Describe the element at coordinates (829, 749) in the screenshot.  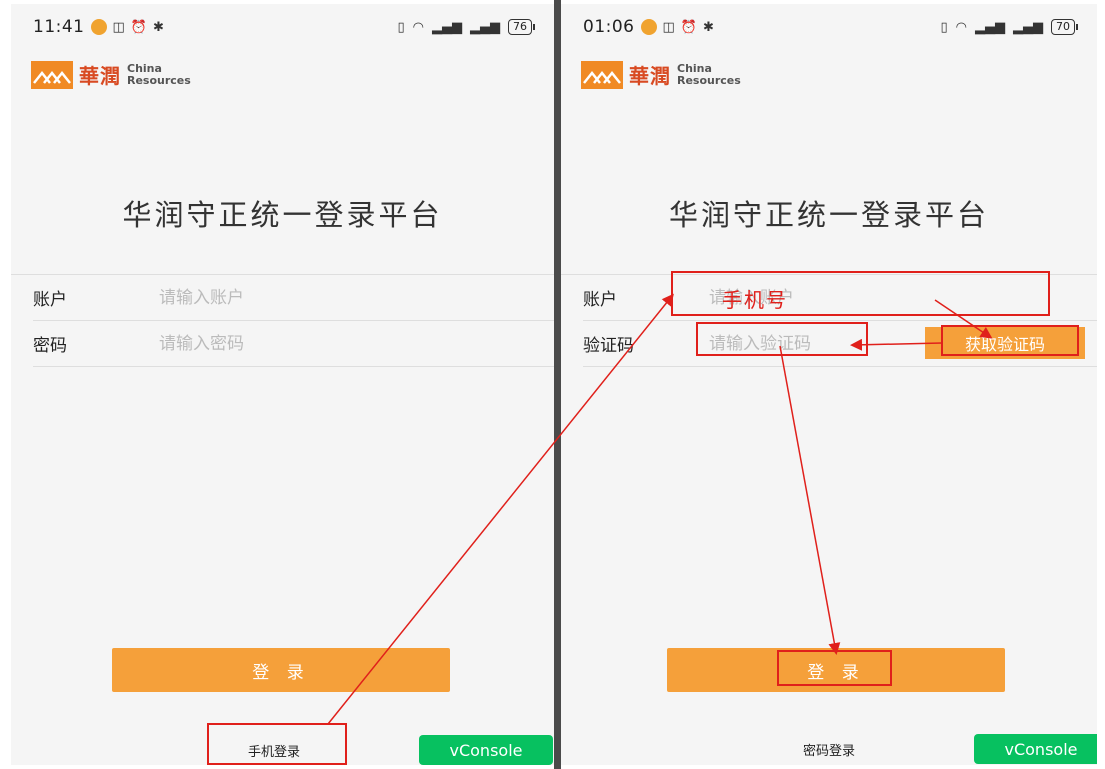
I see `password-login-link: 密码登录` at that location.